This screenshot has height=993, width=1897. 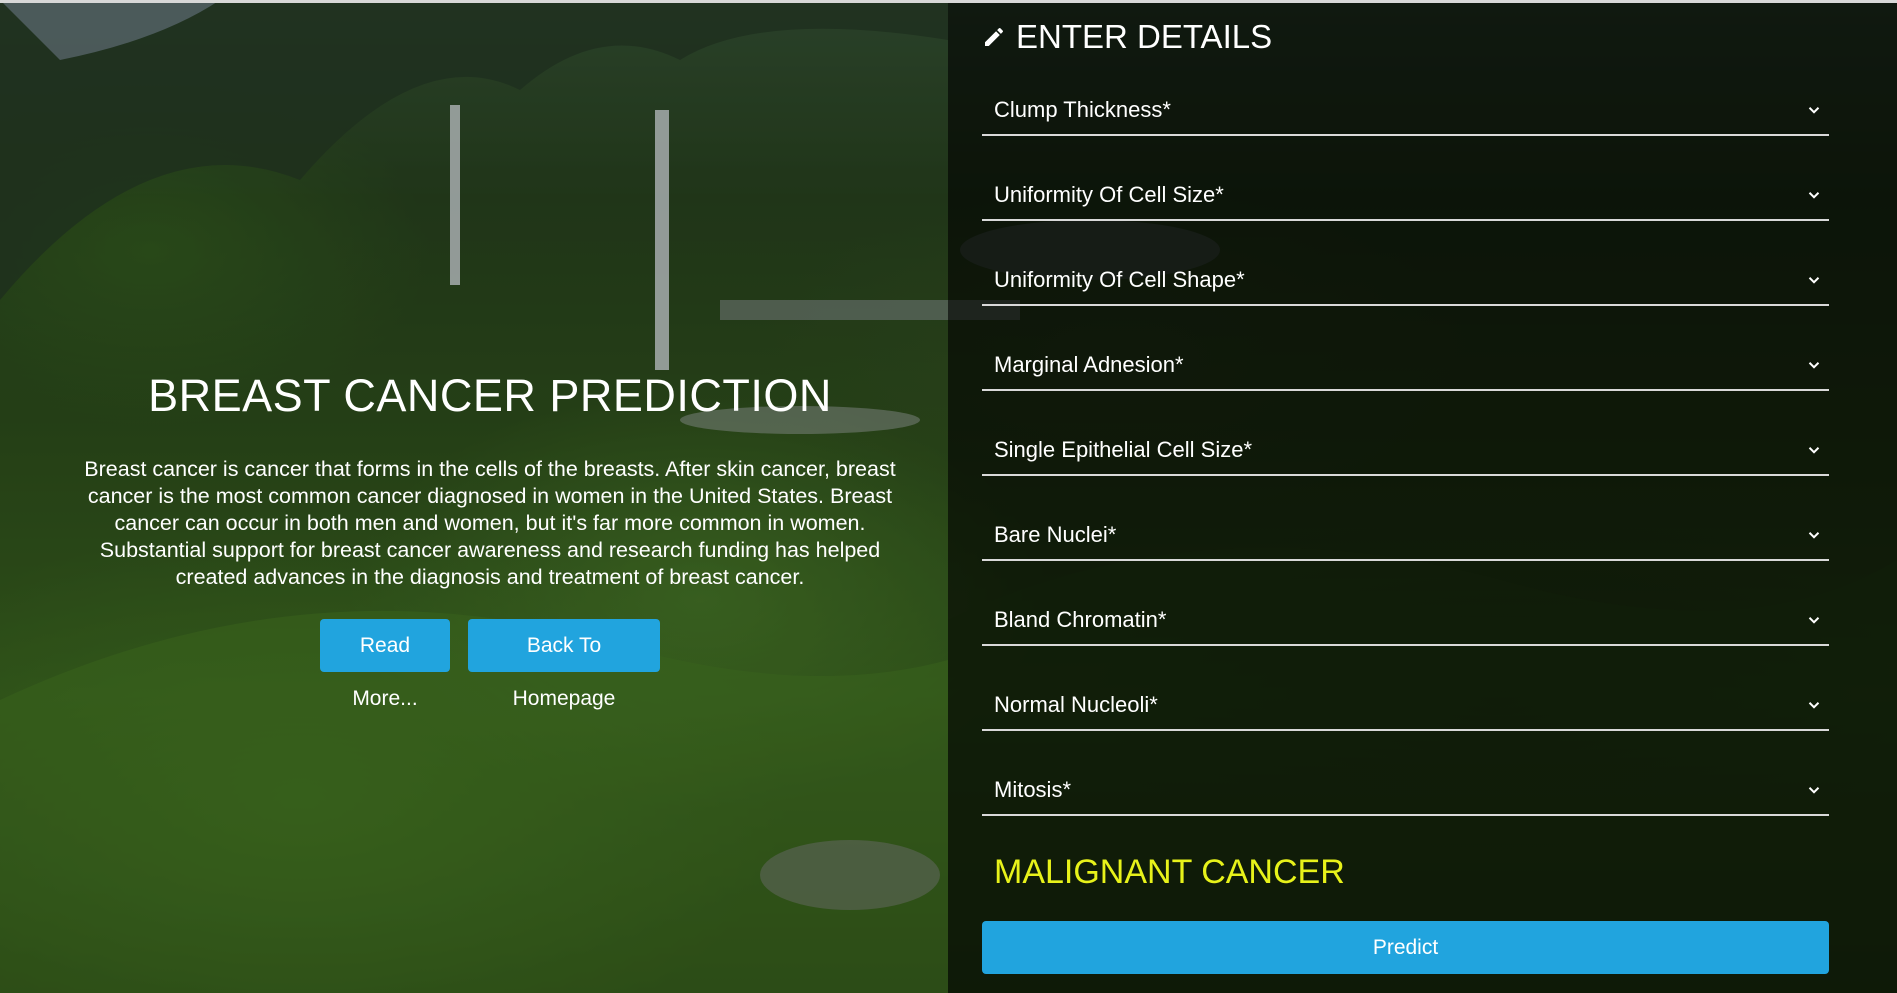 What do you see at coordinates (1082, 109) in the screenshot?
I see `field-label: Clump Thickness*` at bounding box center [1082, 109].